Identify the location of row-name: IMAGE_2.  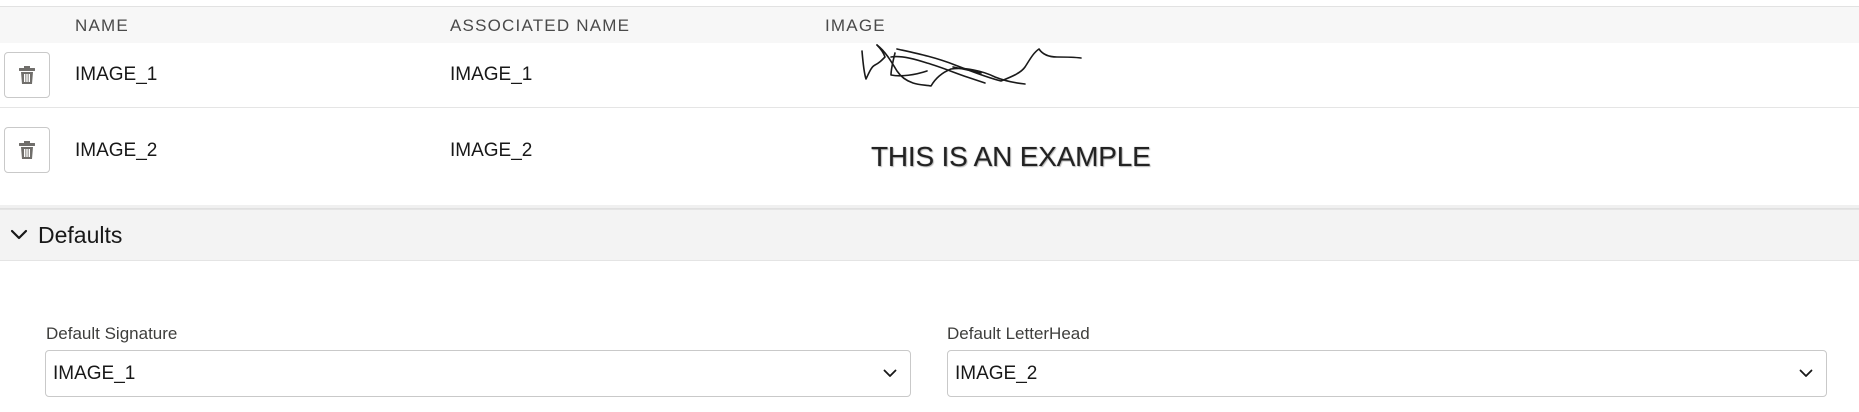
(116, 150).